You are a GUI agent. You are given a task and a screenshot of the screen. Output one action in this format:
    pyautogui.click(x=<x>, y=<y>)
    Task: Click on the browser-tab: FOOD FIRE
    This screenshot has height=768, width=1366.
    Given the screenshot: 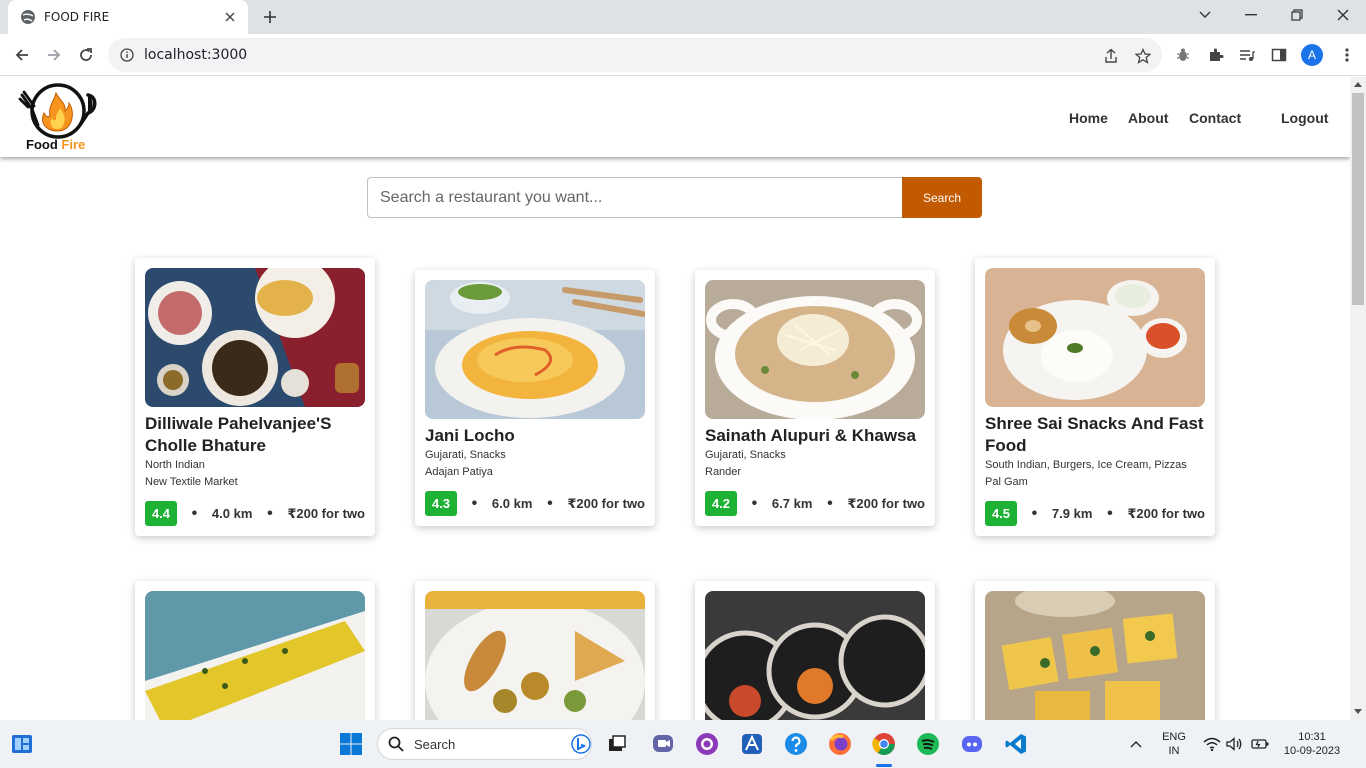 What is the action you would take?
    pyautogui.click(x=128, y=17)
    